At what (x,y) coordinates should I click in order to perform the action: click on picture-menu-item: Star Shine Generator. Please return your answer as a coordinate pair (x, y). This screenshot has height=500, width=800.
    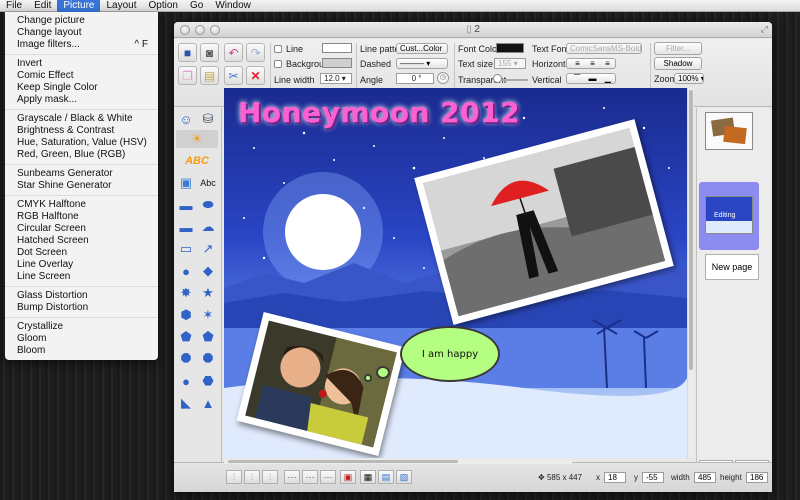
    Looking at the image, I should click on (81, 186).